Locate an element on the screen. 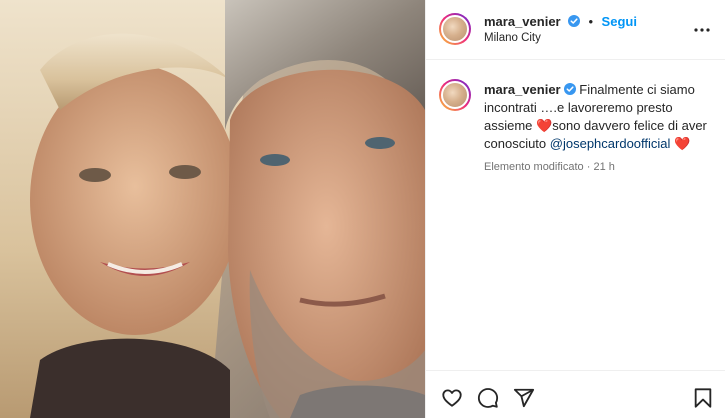  caption-avatar-image is located at coordinates (455, 95).